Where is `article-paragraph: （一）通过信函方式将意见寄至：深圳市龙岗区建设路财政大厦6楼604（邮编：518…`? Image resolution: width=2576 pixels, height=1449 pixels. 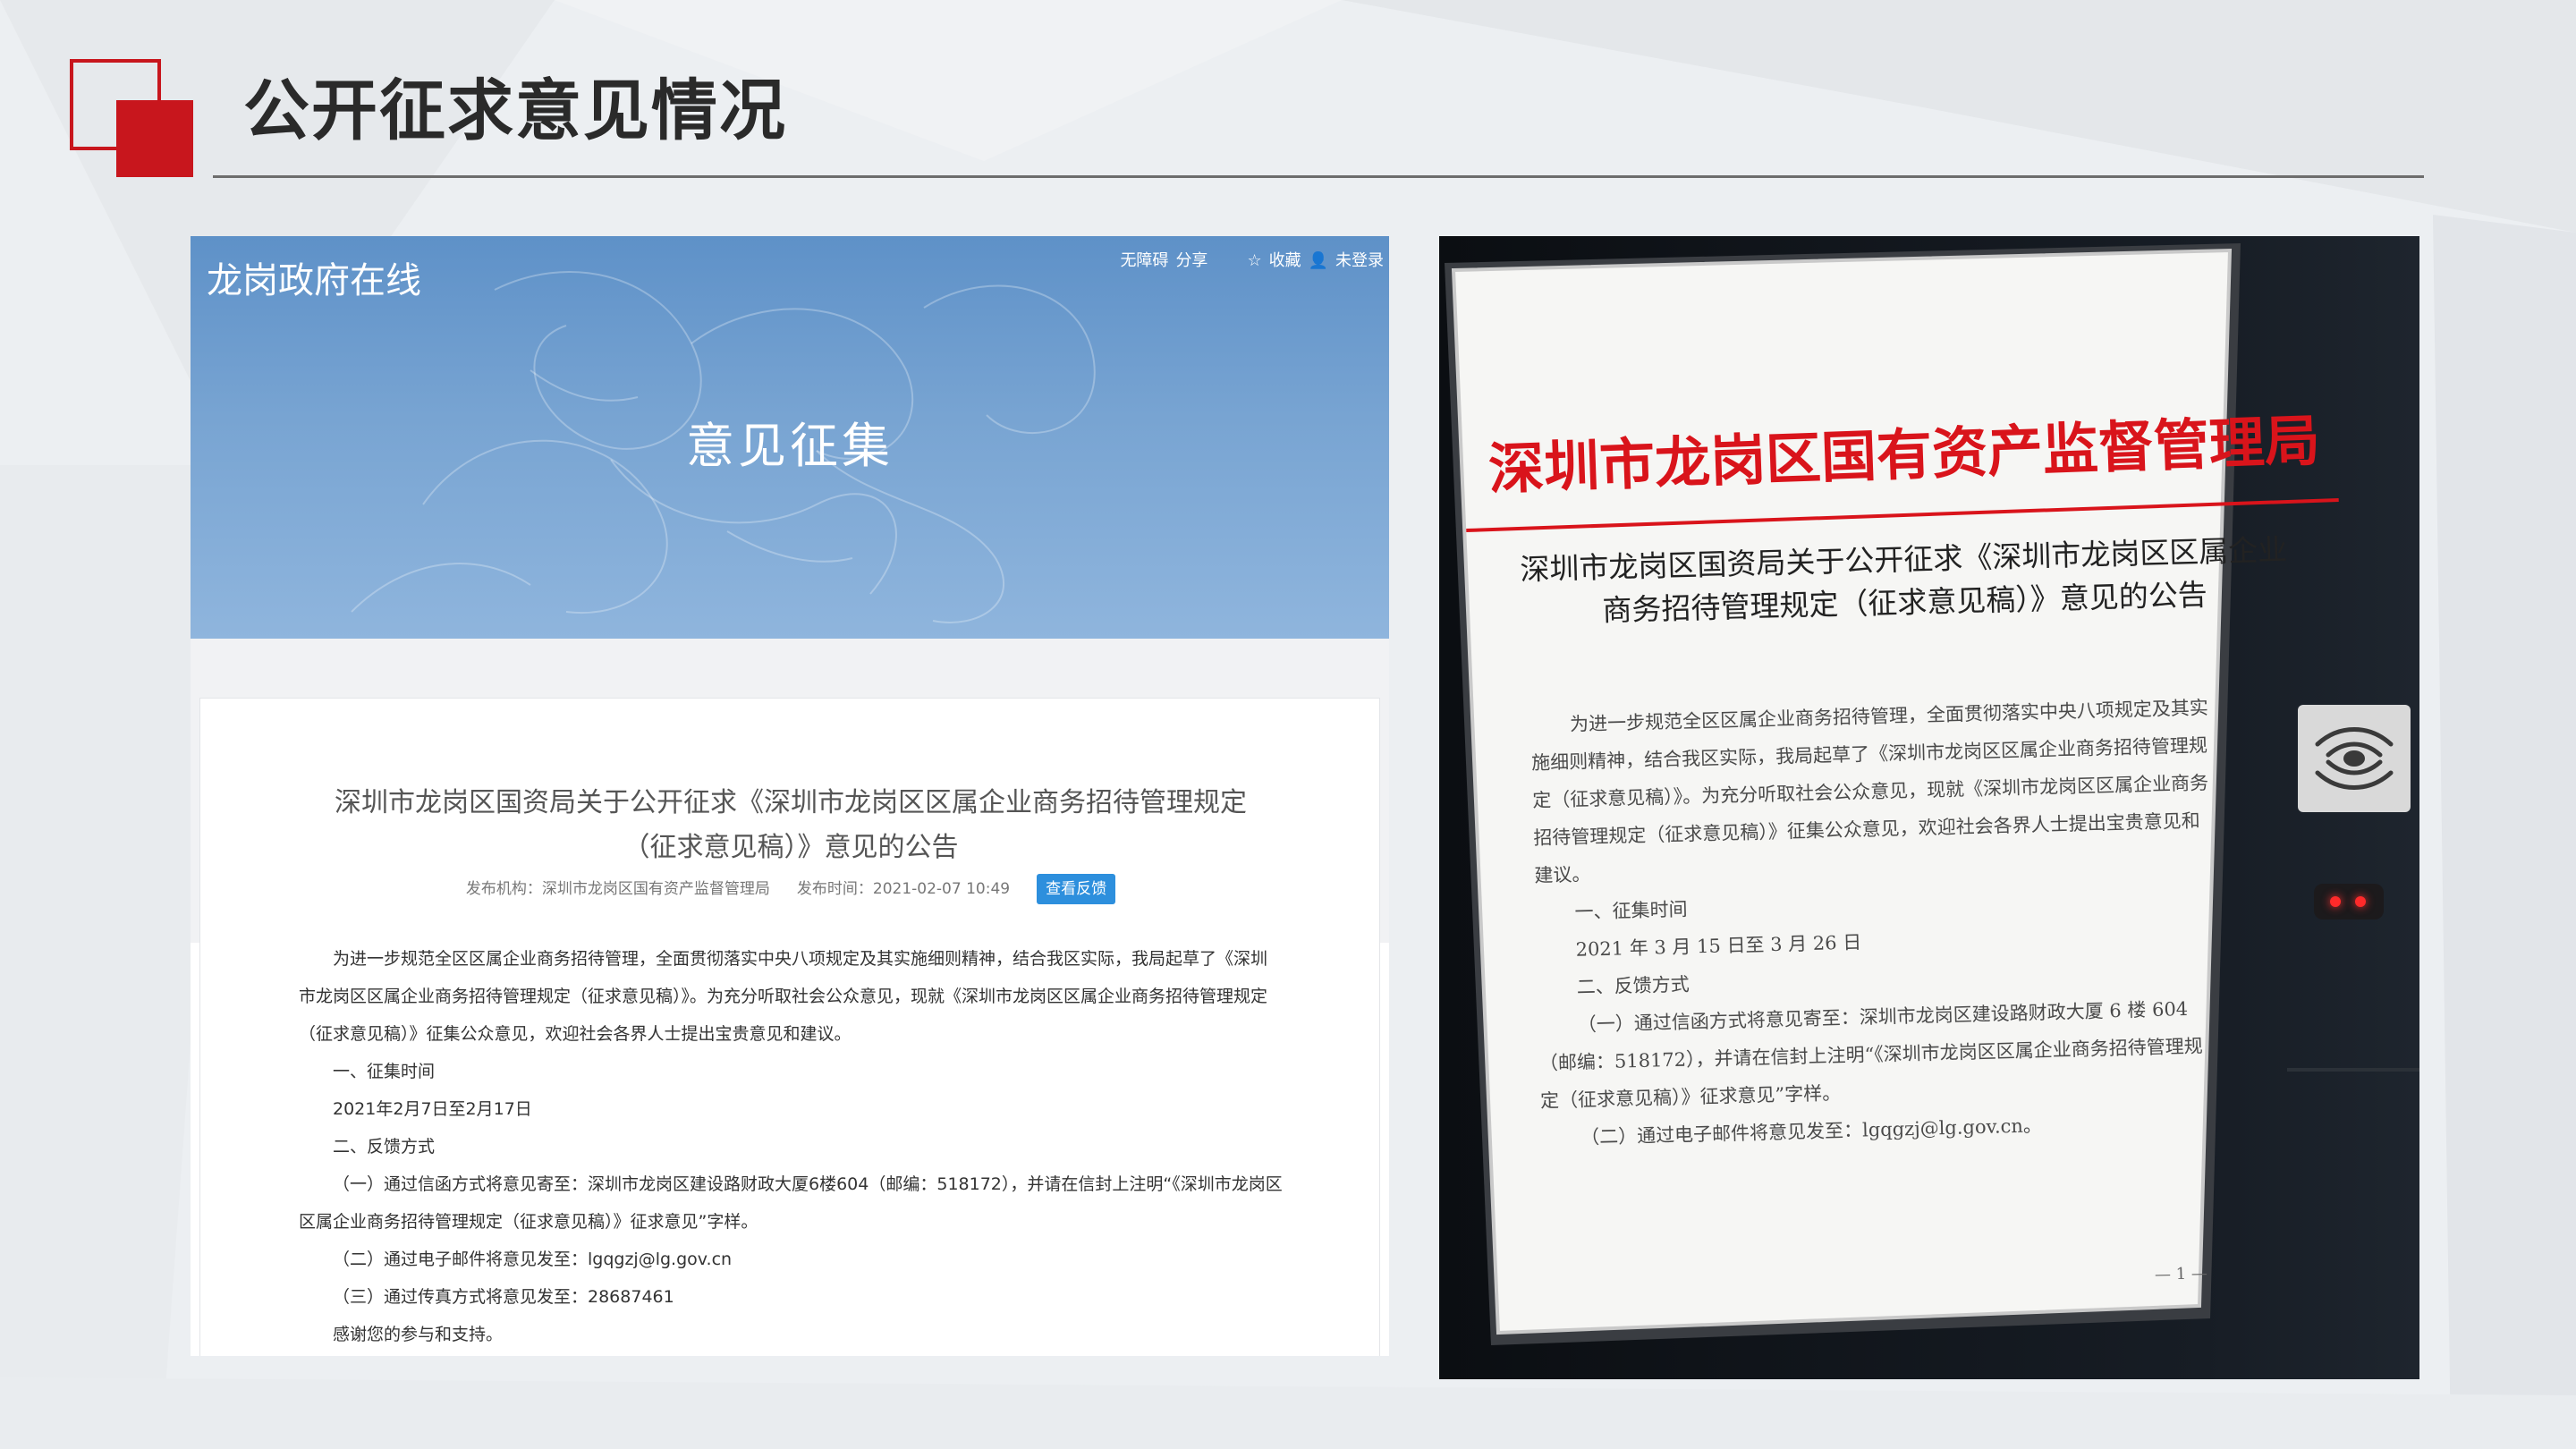 article-paragraph: （一）通过信函方式将意见寄至：深圳市龙岗区建设路财政大厦6楼604（邮编：518… is located at coordinates (791, 1203).